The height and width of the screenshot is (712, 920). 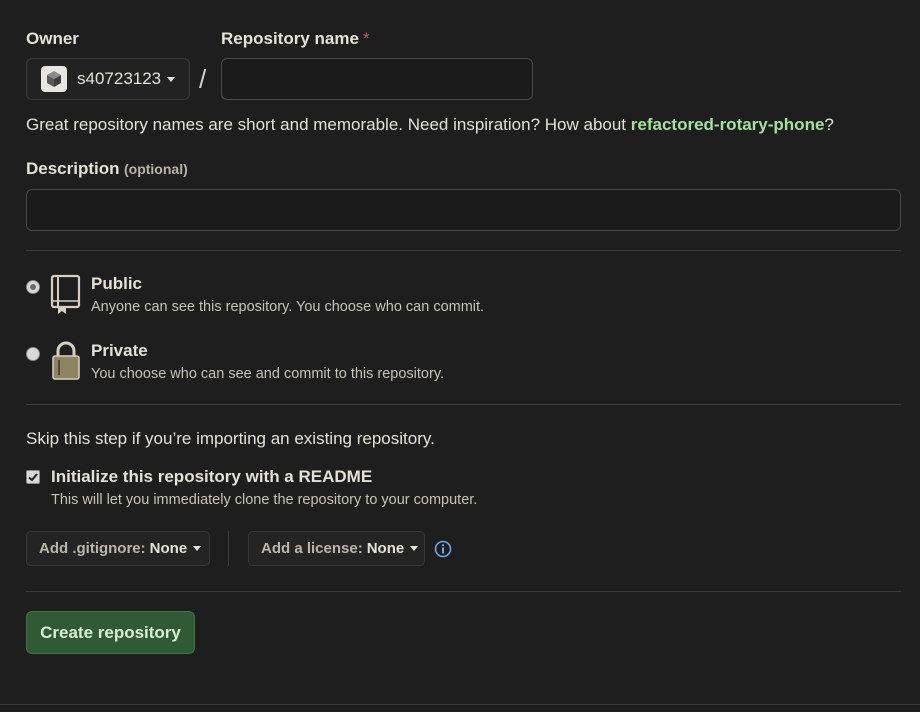 I want to click on gitignore-value: None, so click(x=168, y=548).